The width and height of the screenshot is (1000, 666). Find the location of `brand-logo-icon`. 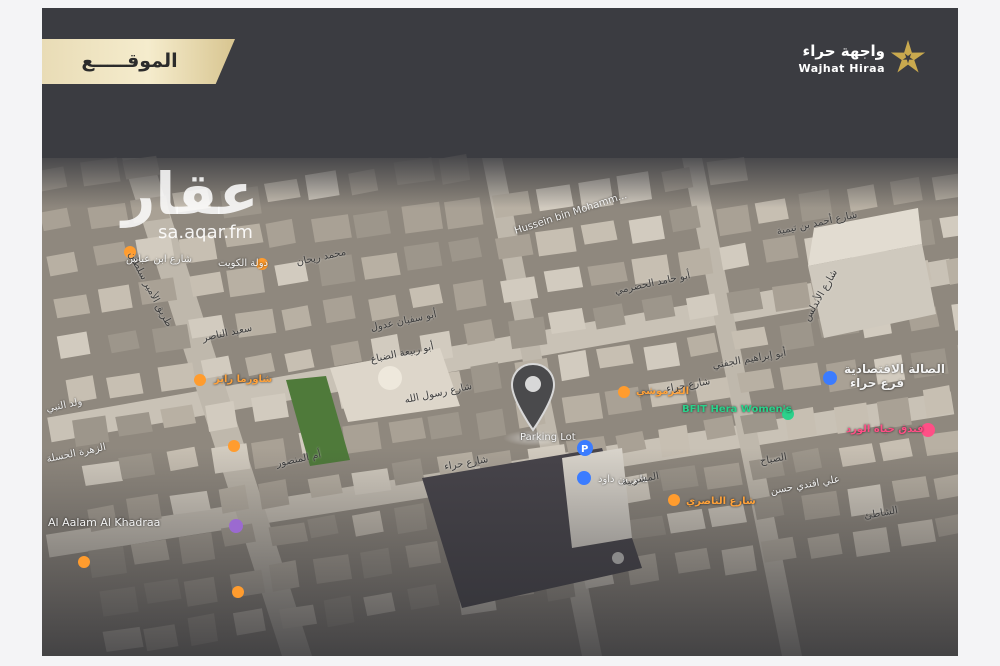

brand-logo-icon is located at coordinates (908, 56).